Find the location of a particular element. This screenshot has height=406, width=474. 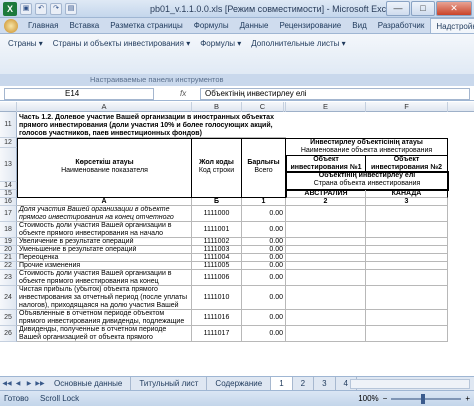

tab-insert: Вставка is located at coordinates (84, 25).